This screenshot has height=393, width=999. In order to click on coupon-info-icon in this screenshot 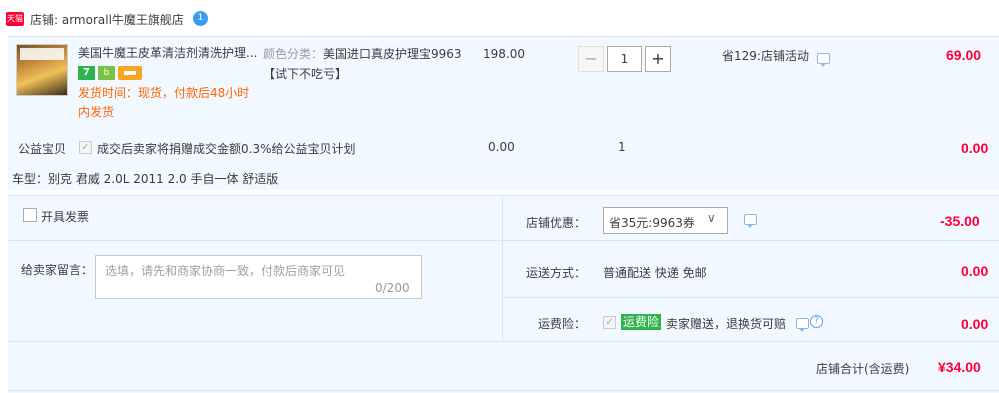, I will do `click(750, 221)`.